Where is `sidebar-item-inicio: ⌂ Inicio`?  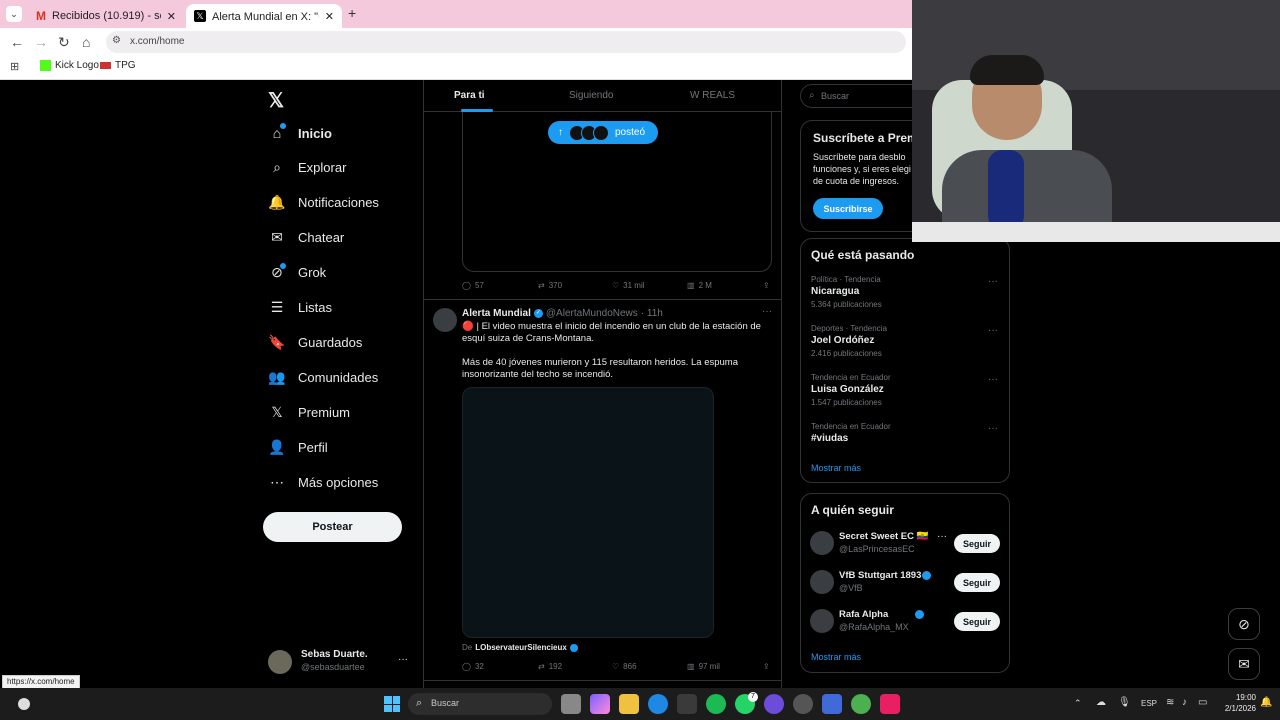 sidebar-item-inicio: ⌂ Inicio is located at coordinates (300, 133).